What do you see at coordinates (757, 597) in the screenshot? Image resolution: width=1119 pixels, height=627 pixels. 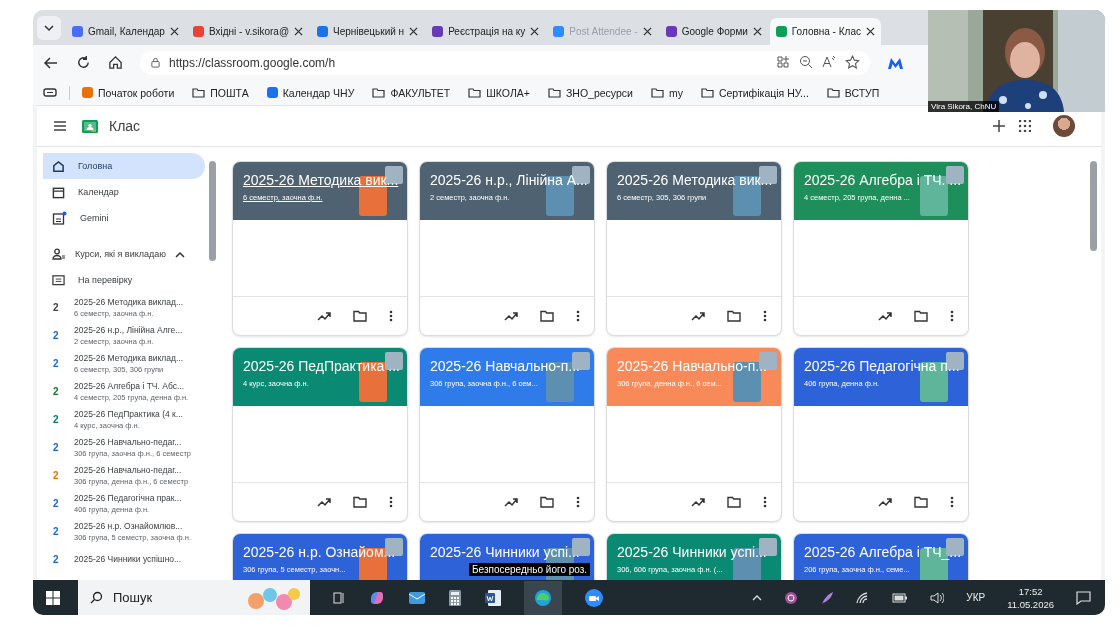 I see `tray-chevron-icon` at bounding box center [757, 597].